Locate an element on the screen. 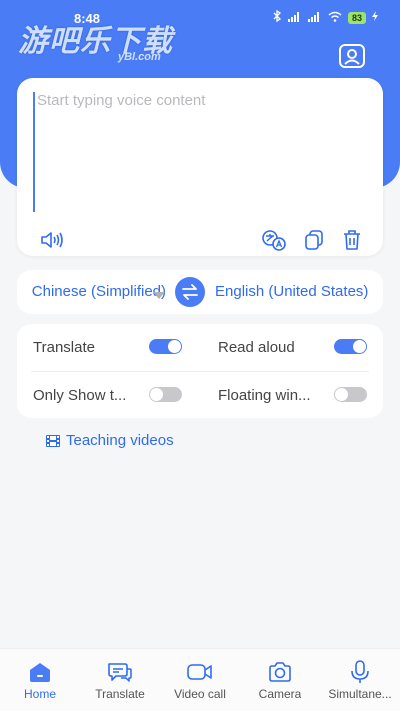  nav-video-call: Video call is located at coordinates (200, 680).